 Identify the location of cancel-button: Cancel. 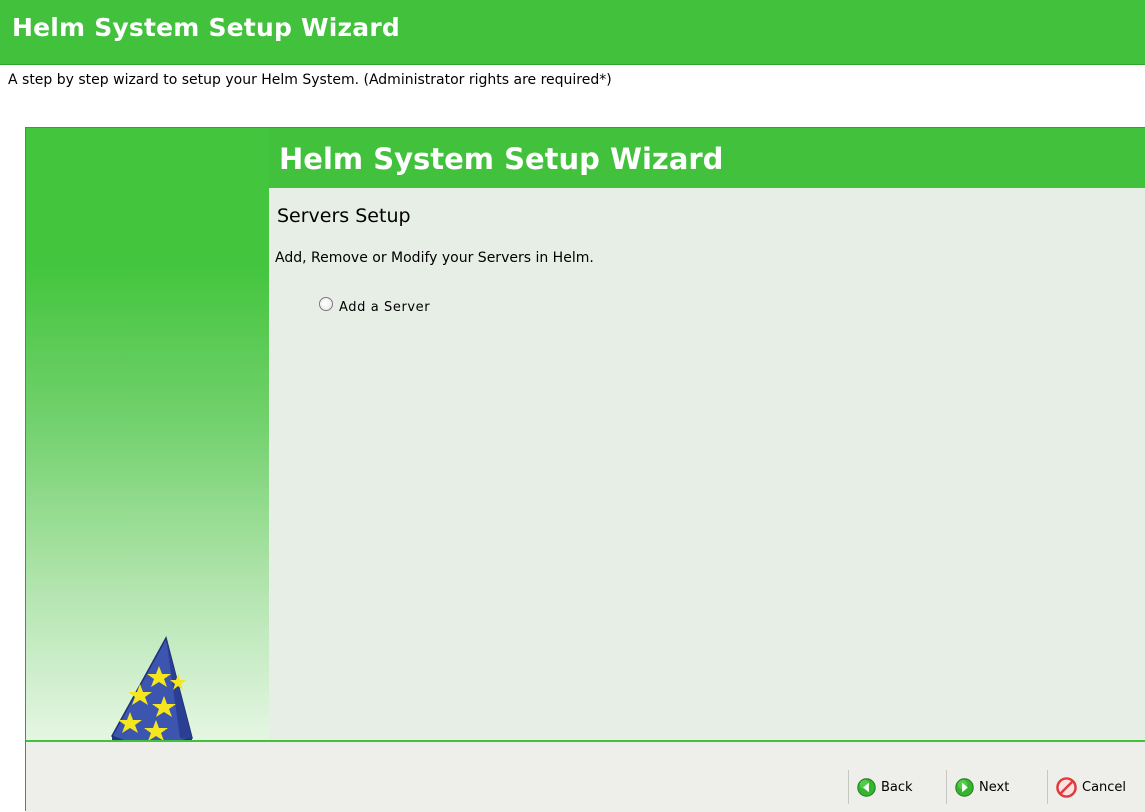
(1096, 787).